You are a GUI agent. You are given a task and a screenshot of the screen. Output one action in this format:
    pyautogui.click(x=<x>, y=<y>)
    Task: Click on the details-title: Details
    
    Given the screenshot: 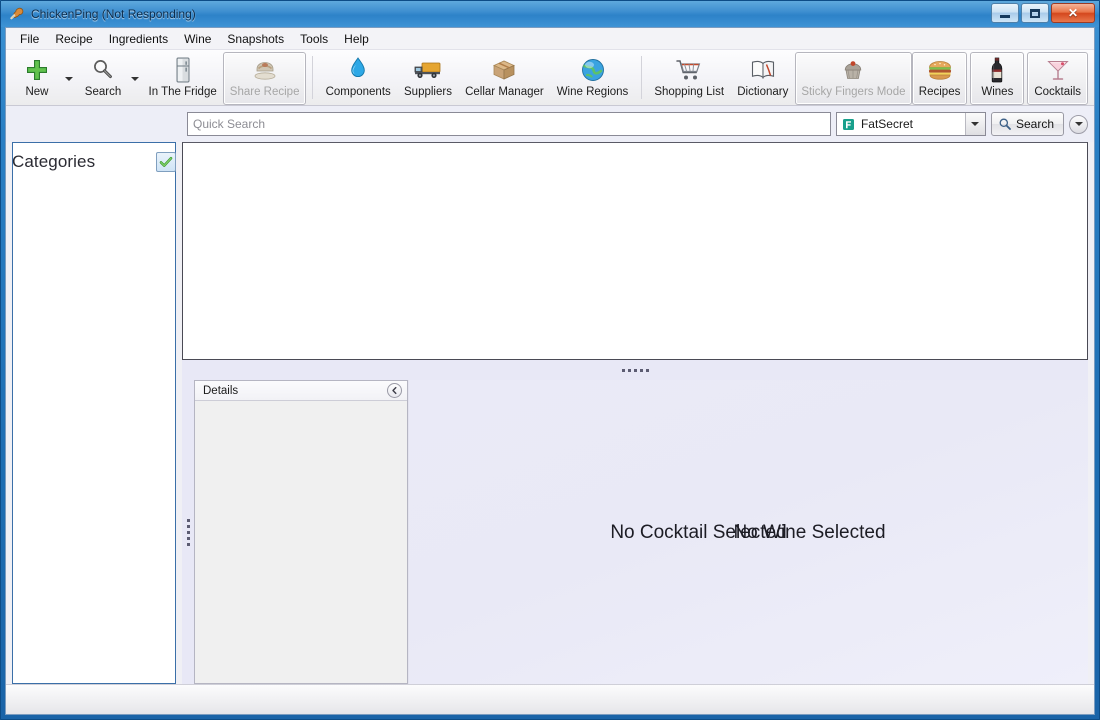 What is the action you would take?
    pyautogui.click(x=221, y=390)
    